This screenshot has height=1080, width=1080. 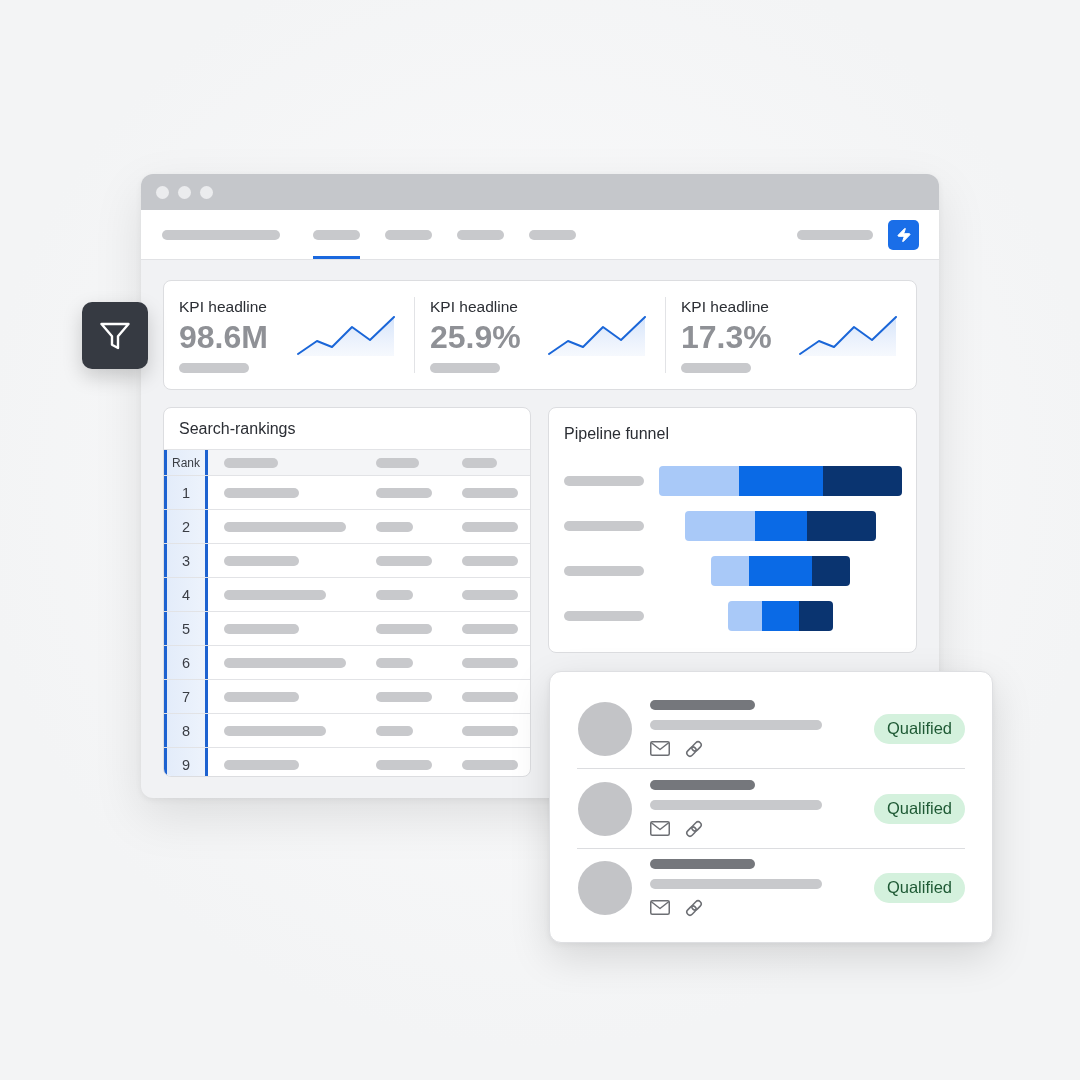 I want to click on rank-cell: 7, so click(x=186, y=696).